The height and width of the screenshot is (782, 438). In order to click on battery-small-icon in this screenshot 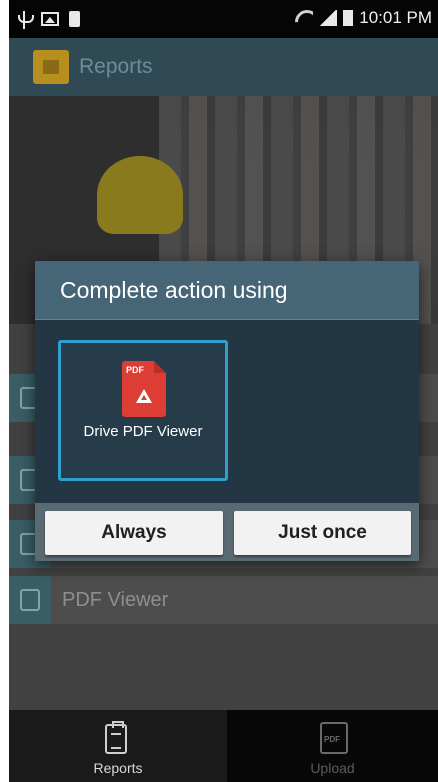, I will do `click(74, 19)`.